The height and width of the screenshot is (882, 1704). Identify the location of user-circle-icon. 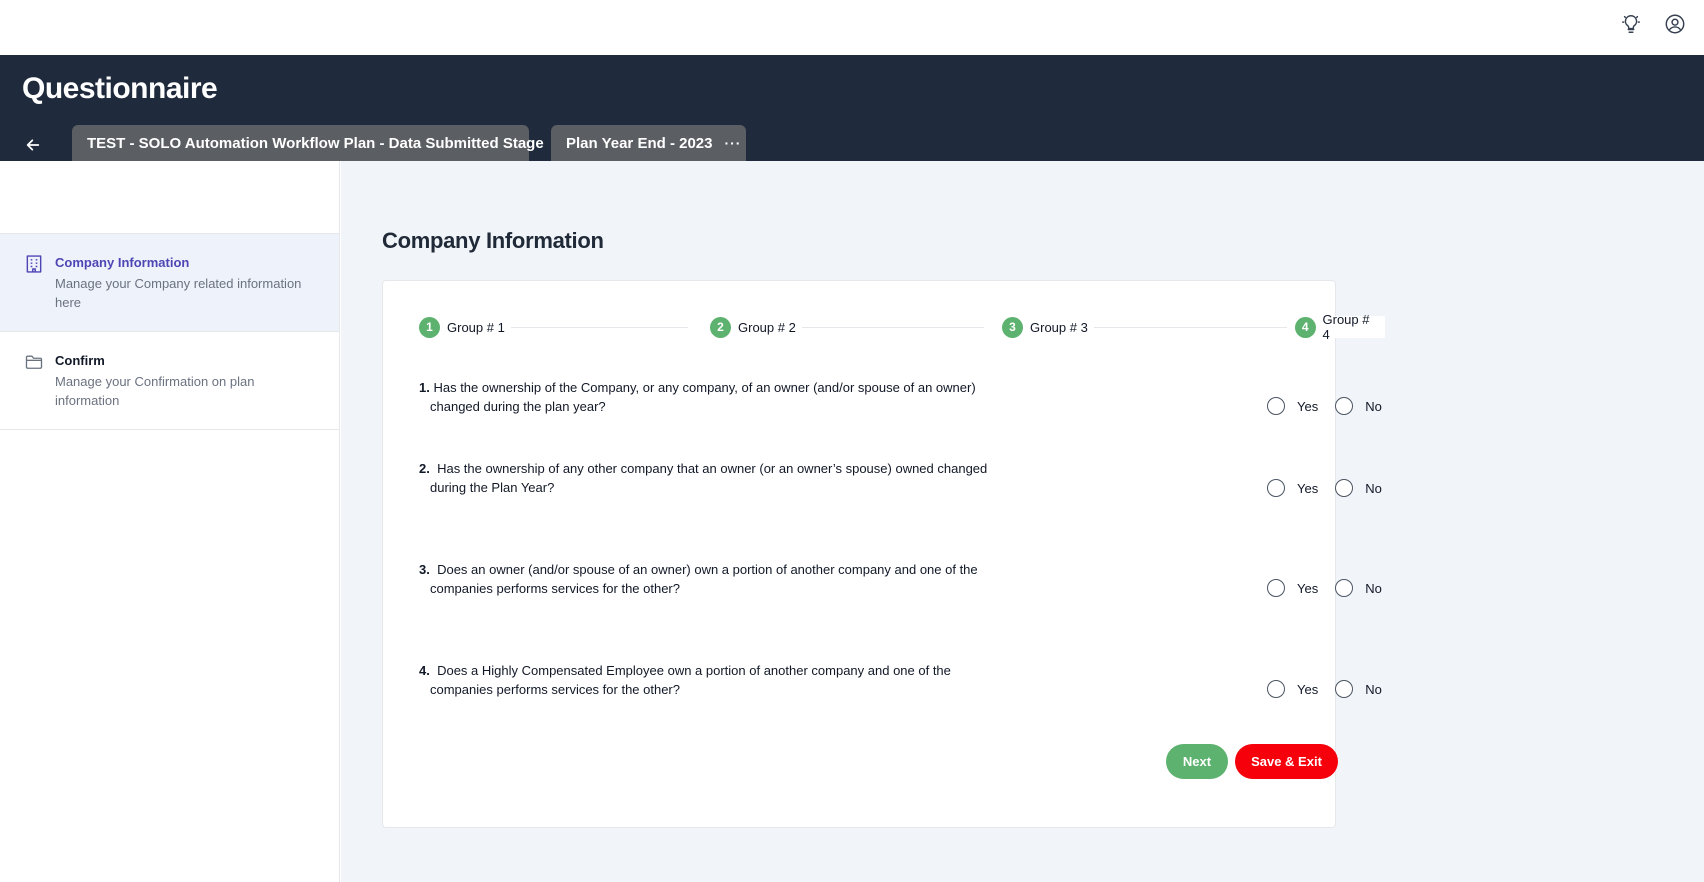
(1675, 24).